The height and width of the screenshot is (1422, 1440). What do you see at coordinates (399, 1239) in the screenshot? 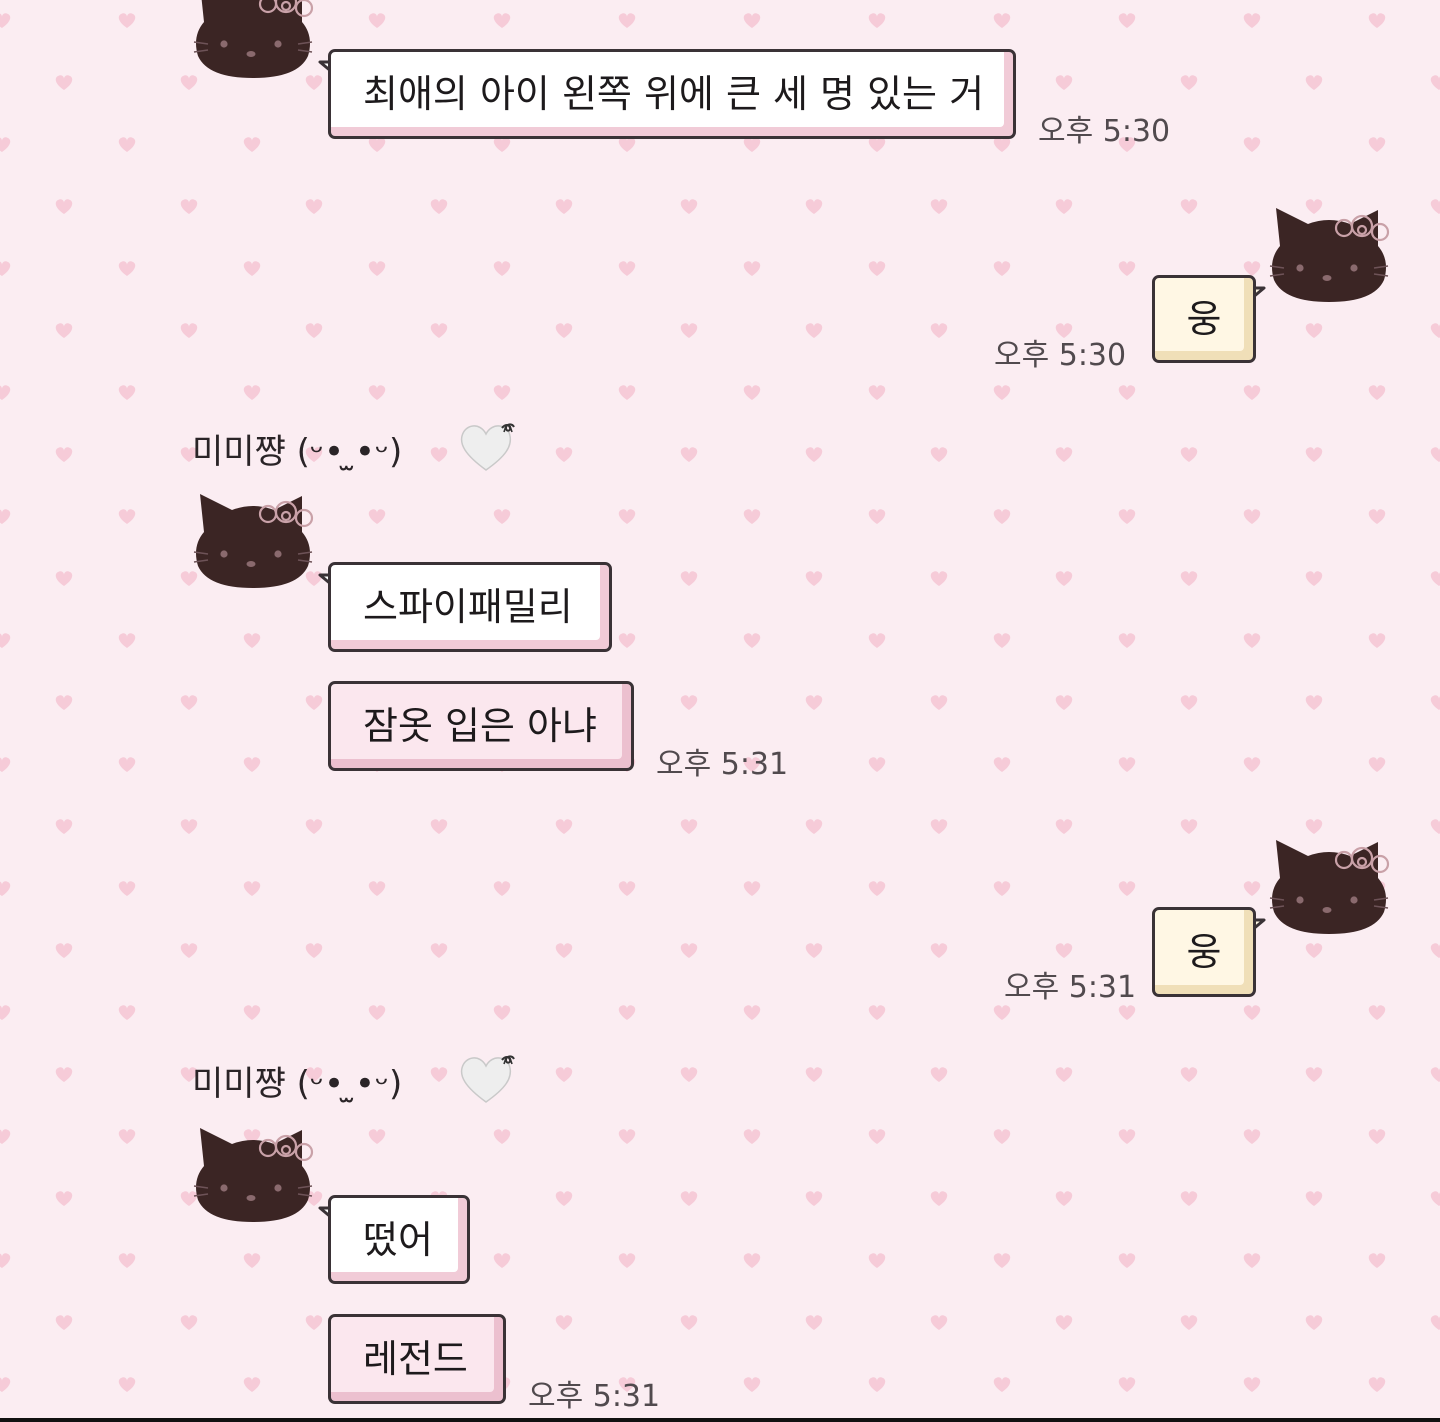
I see `message-bubble-m6: 떴어` at bounding box center [399, 1239].